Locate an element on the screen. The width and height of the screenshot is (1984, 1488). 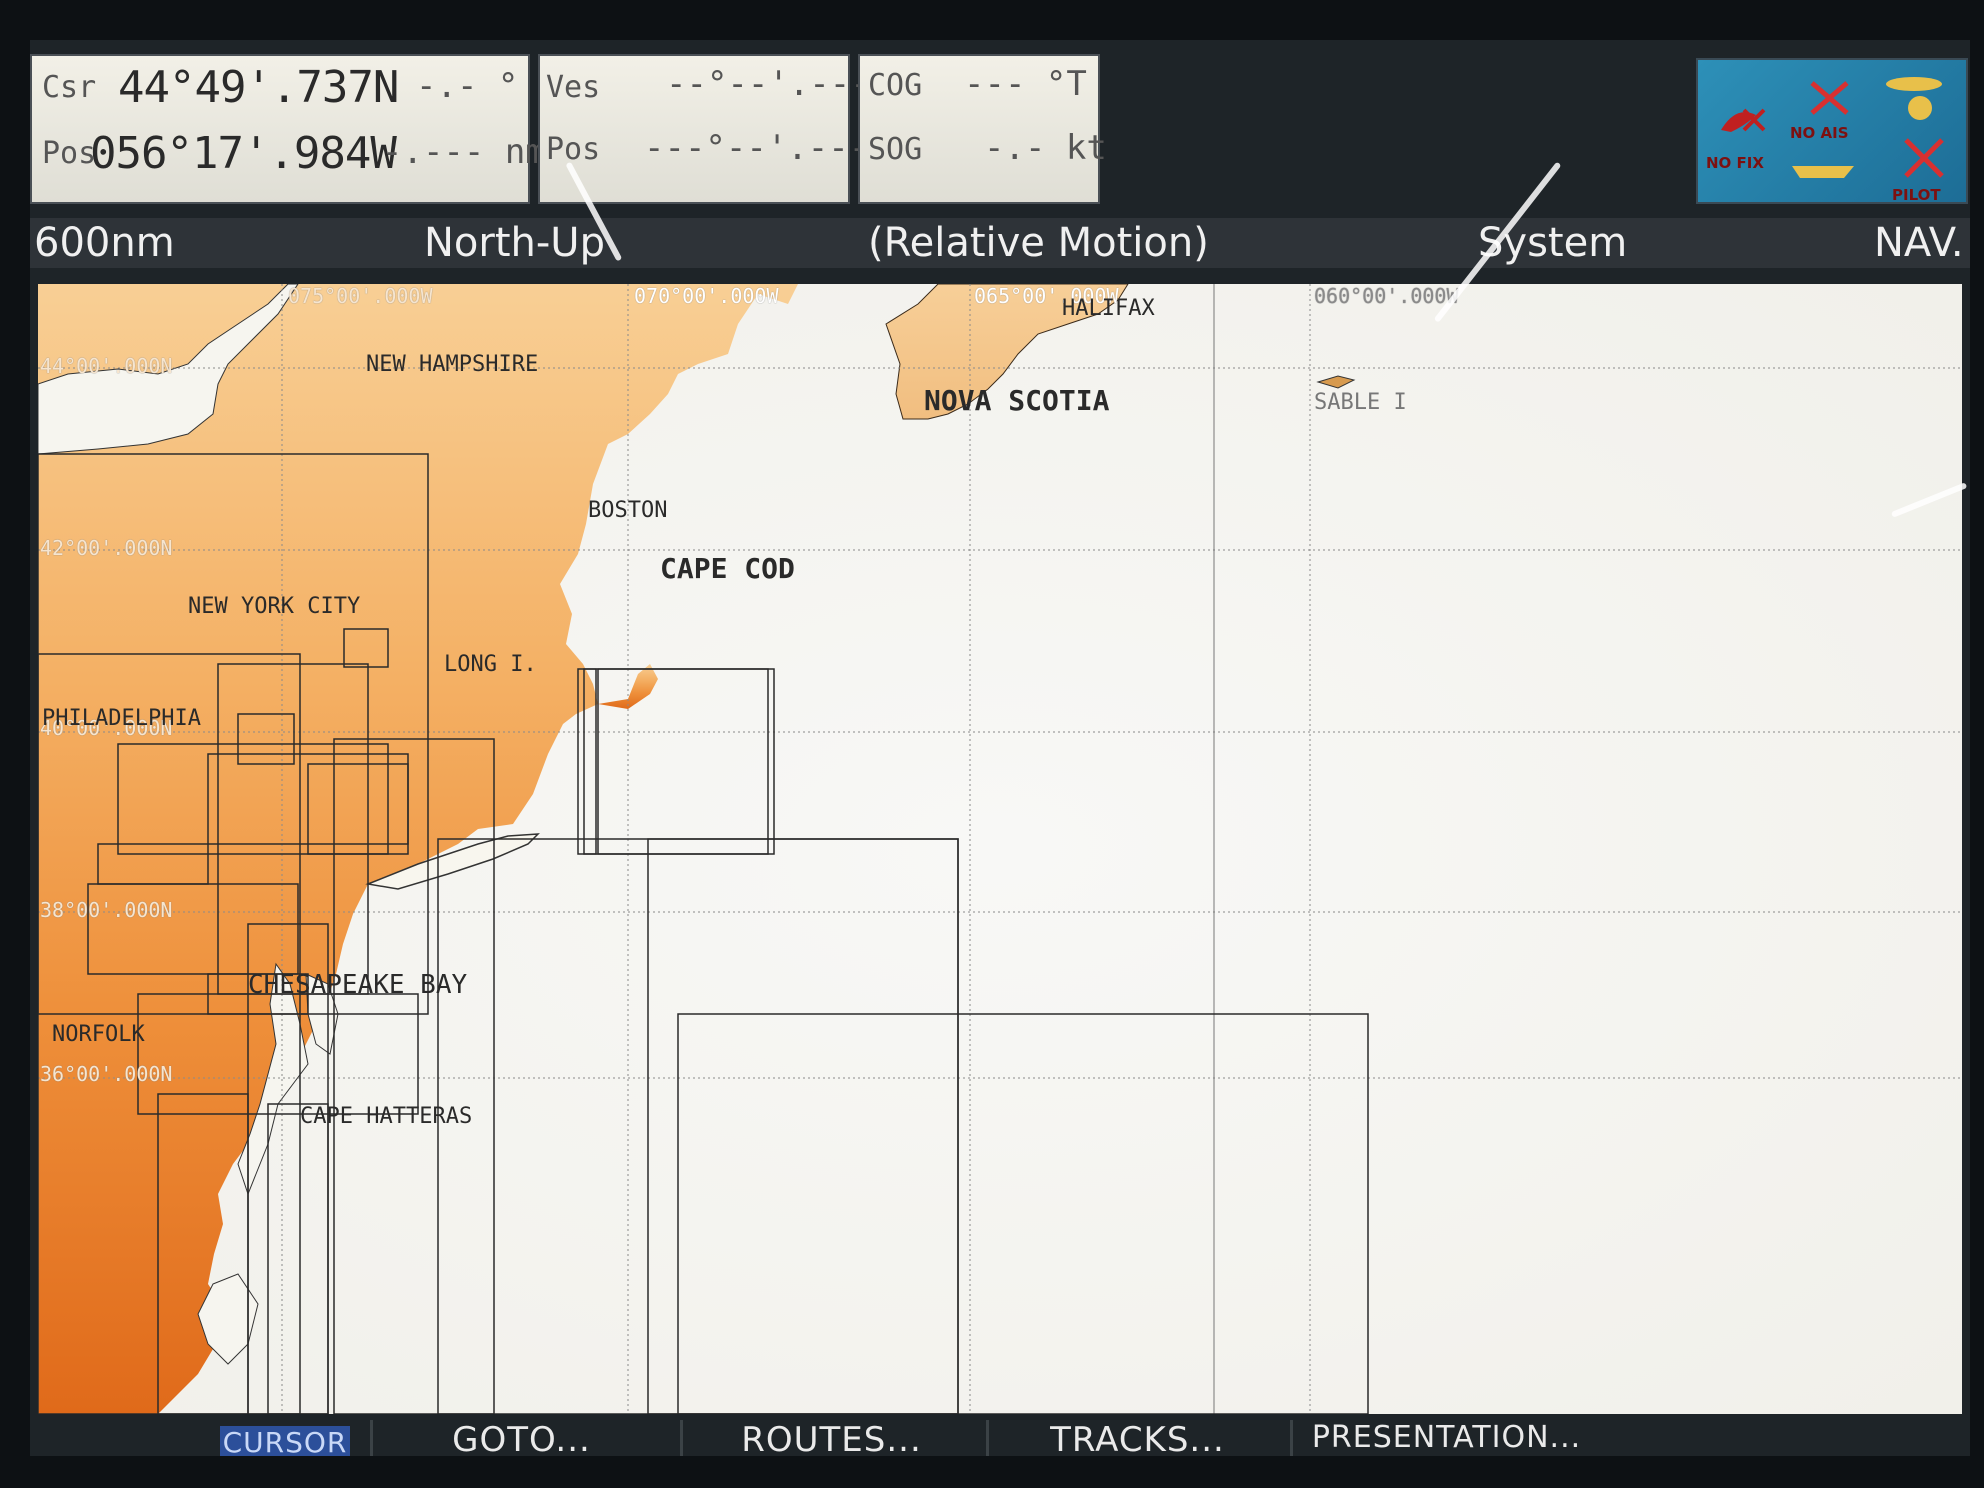
vessel-latitude: --°--'.--- is located at coordinates (768, 84).